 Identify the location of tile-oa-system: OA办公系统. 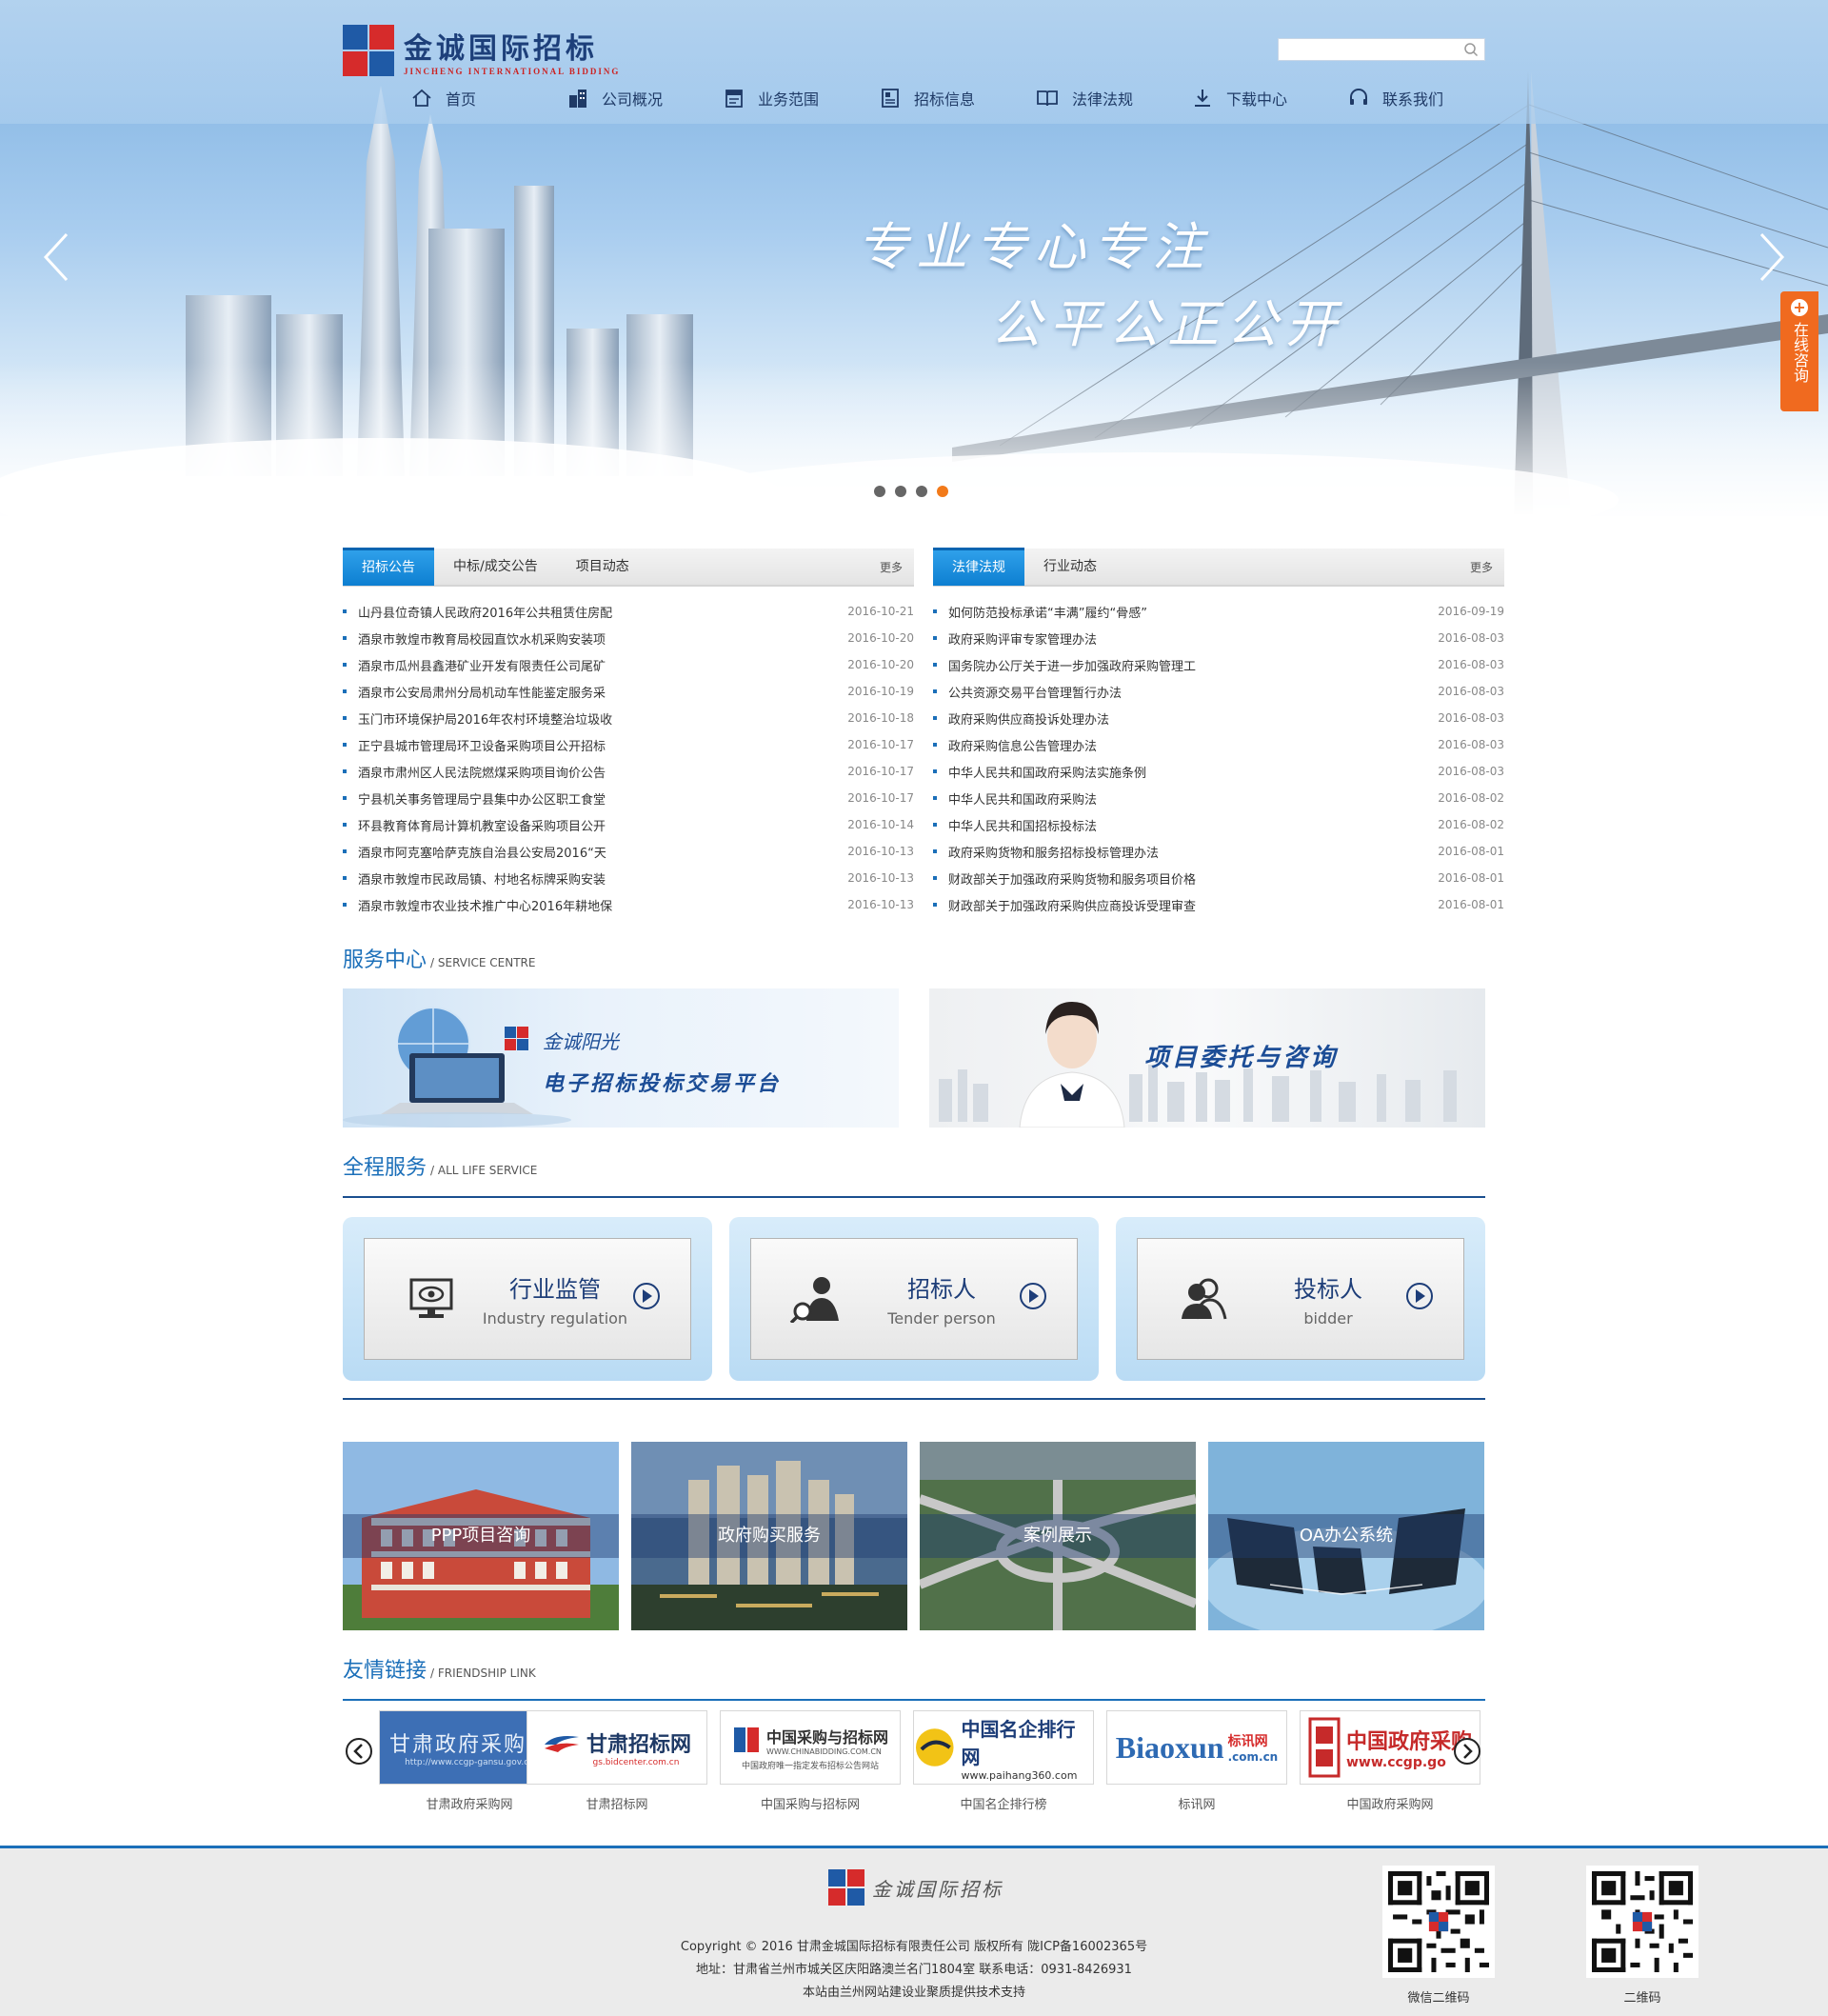
(1346, 1536).